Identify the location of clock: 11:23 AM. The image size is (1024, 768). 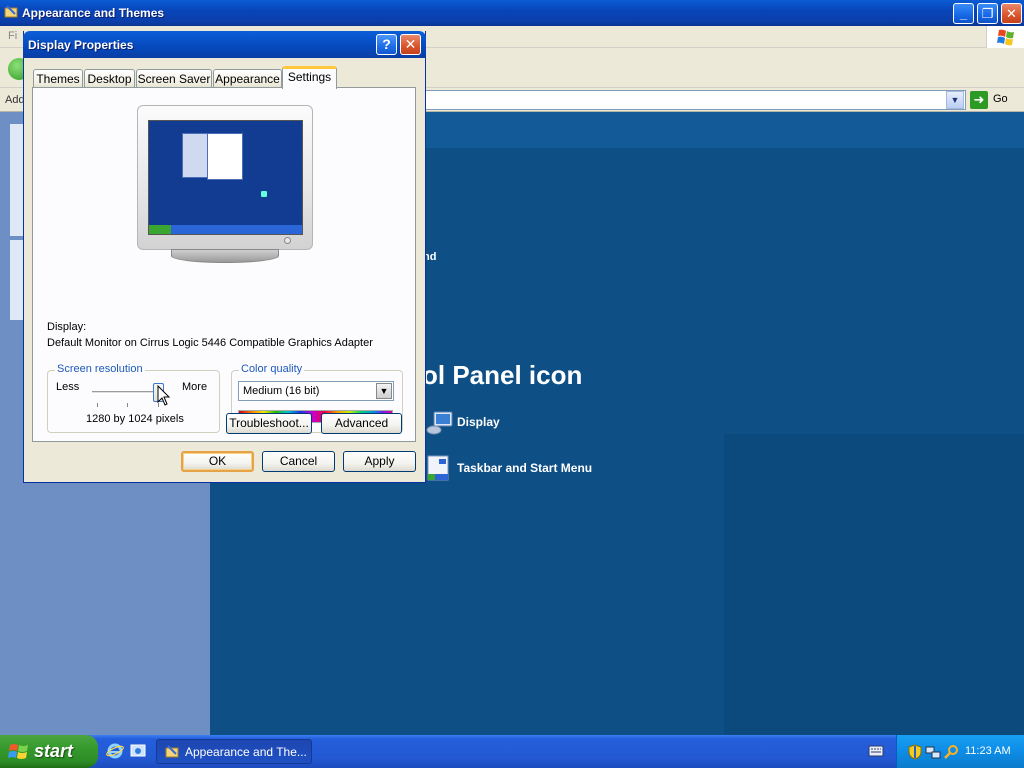
(988, 751).